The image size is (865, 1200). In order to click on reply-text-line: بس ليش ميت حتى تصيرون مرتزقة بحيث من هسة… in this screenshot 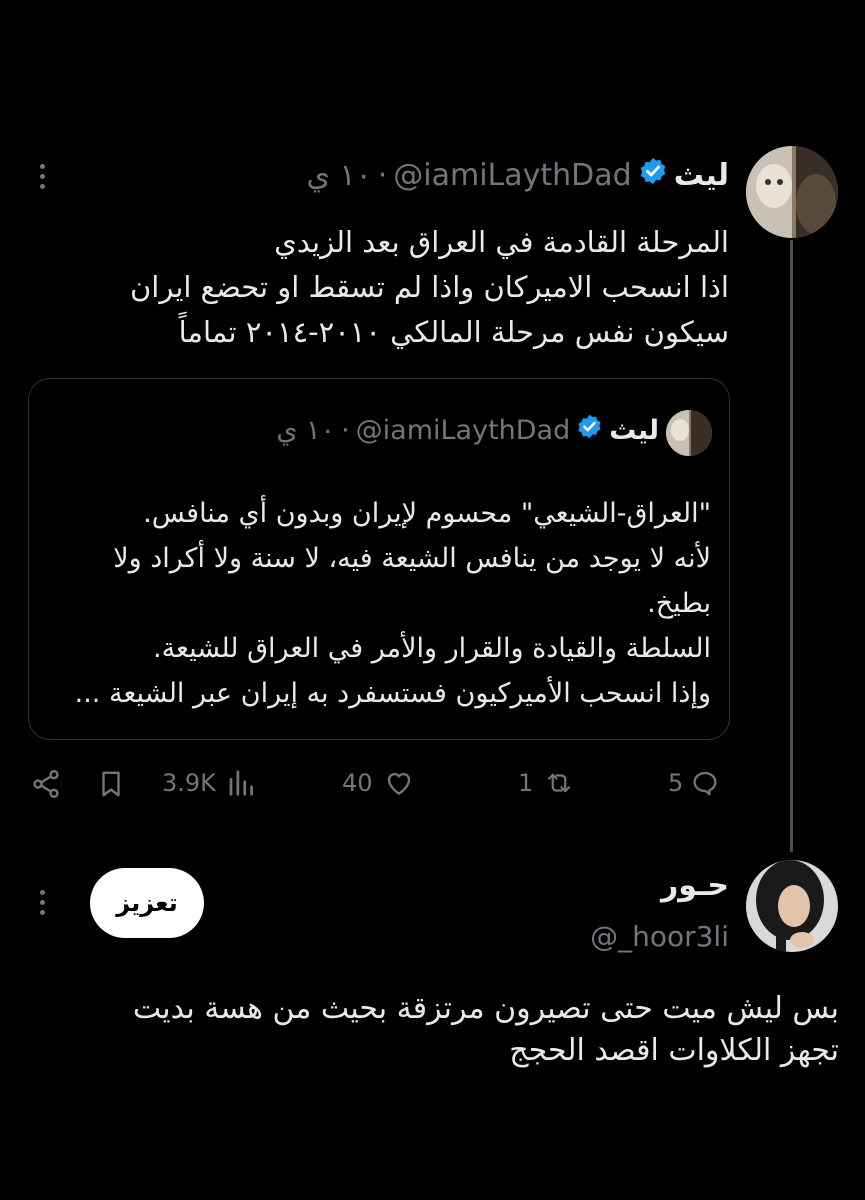, I will do `click(485, 1008)`.